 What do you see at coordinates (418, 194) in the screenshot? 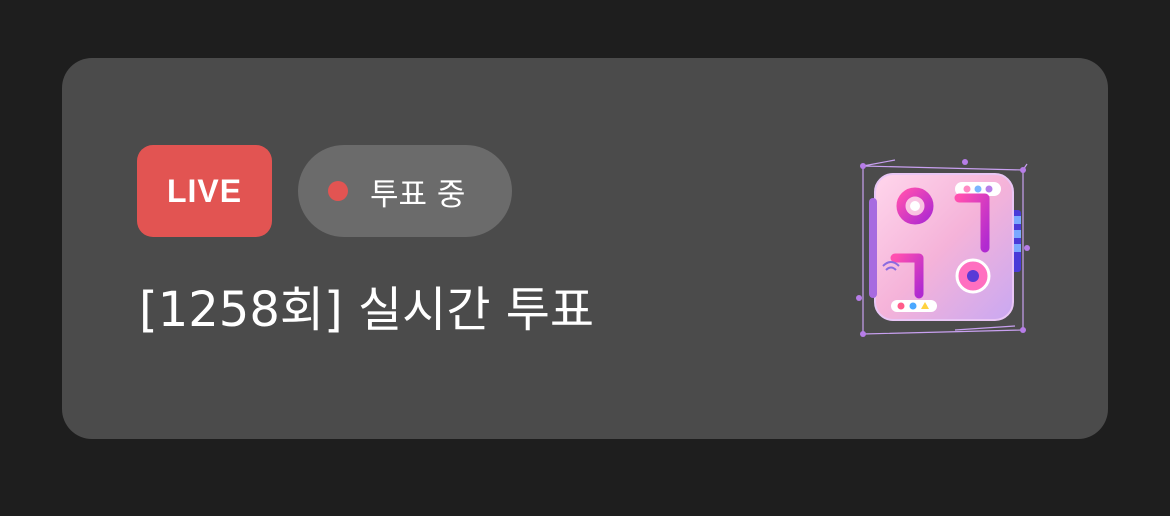
I see `voting-status-label: 투표 중` at bounding box center [418, 194].